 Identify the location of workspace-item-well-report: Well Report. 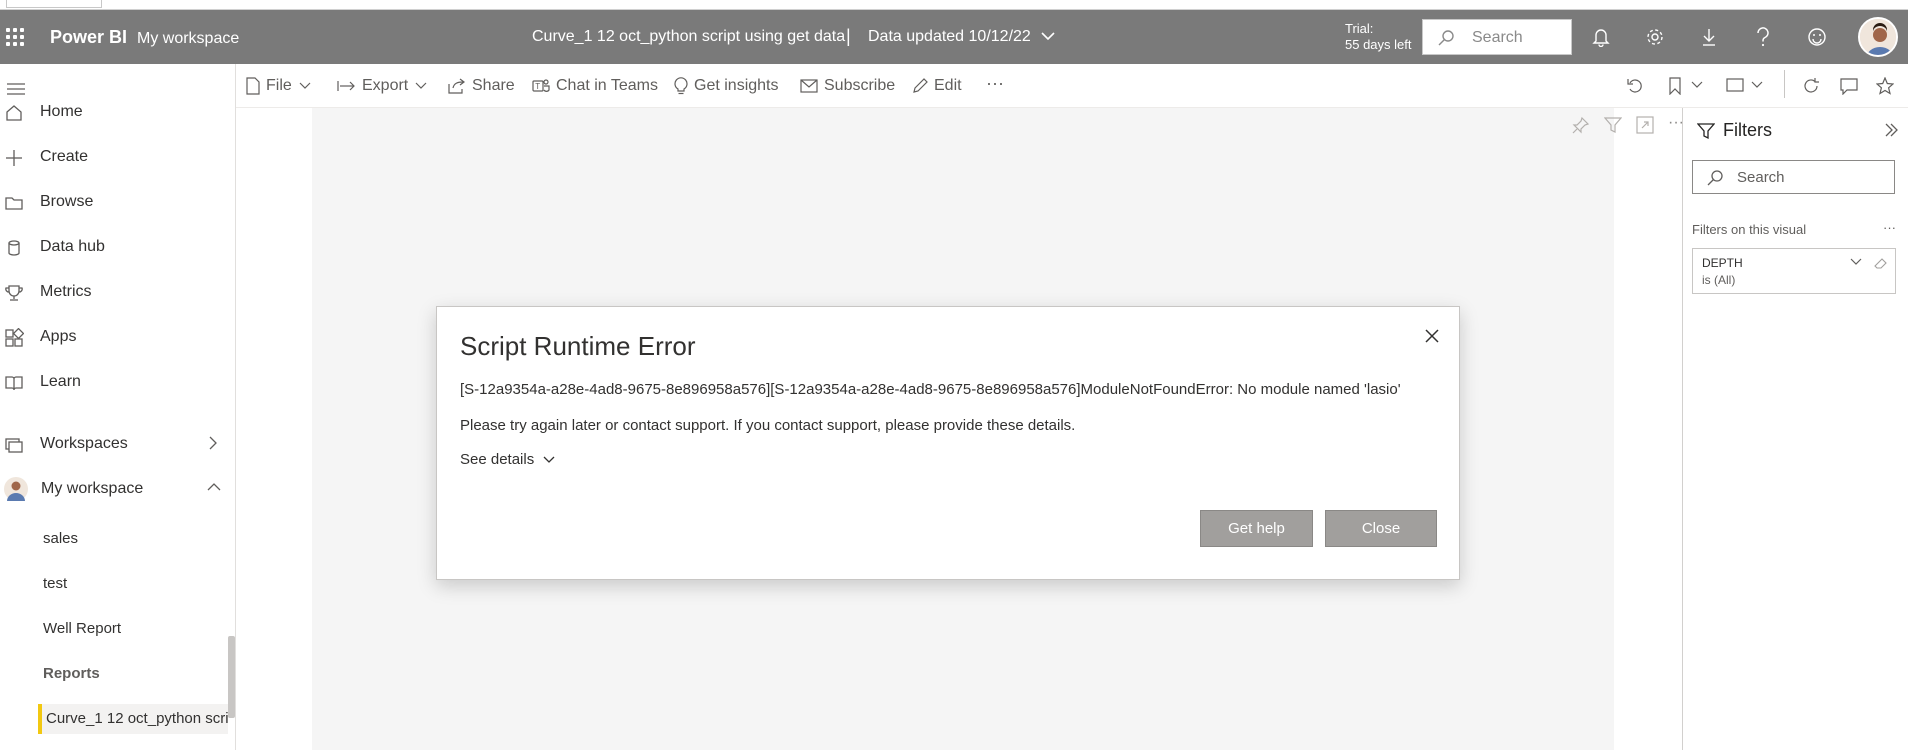
(82, 628).